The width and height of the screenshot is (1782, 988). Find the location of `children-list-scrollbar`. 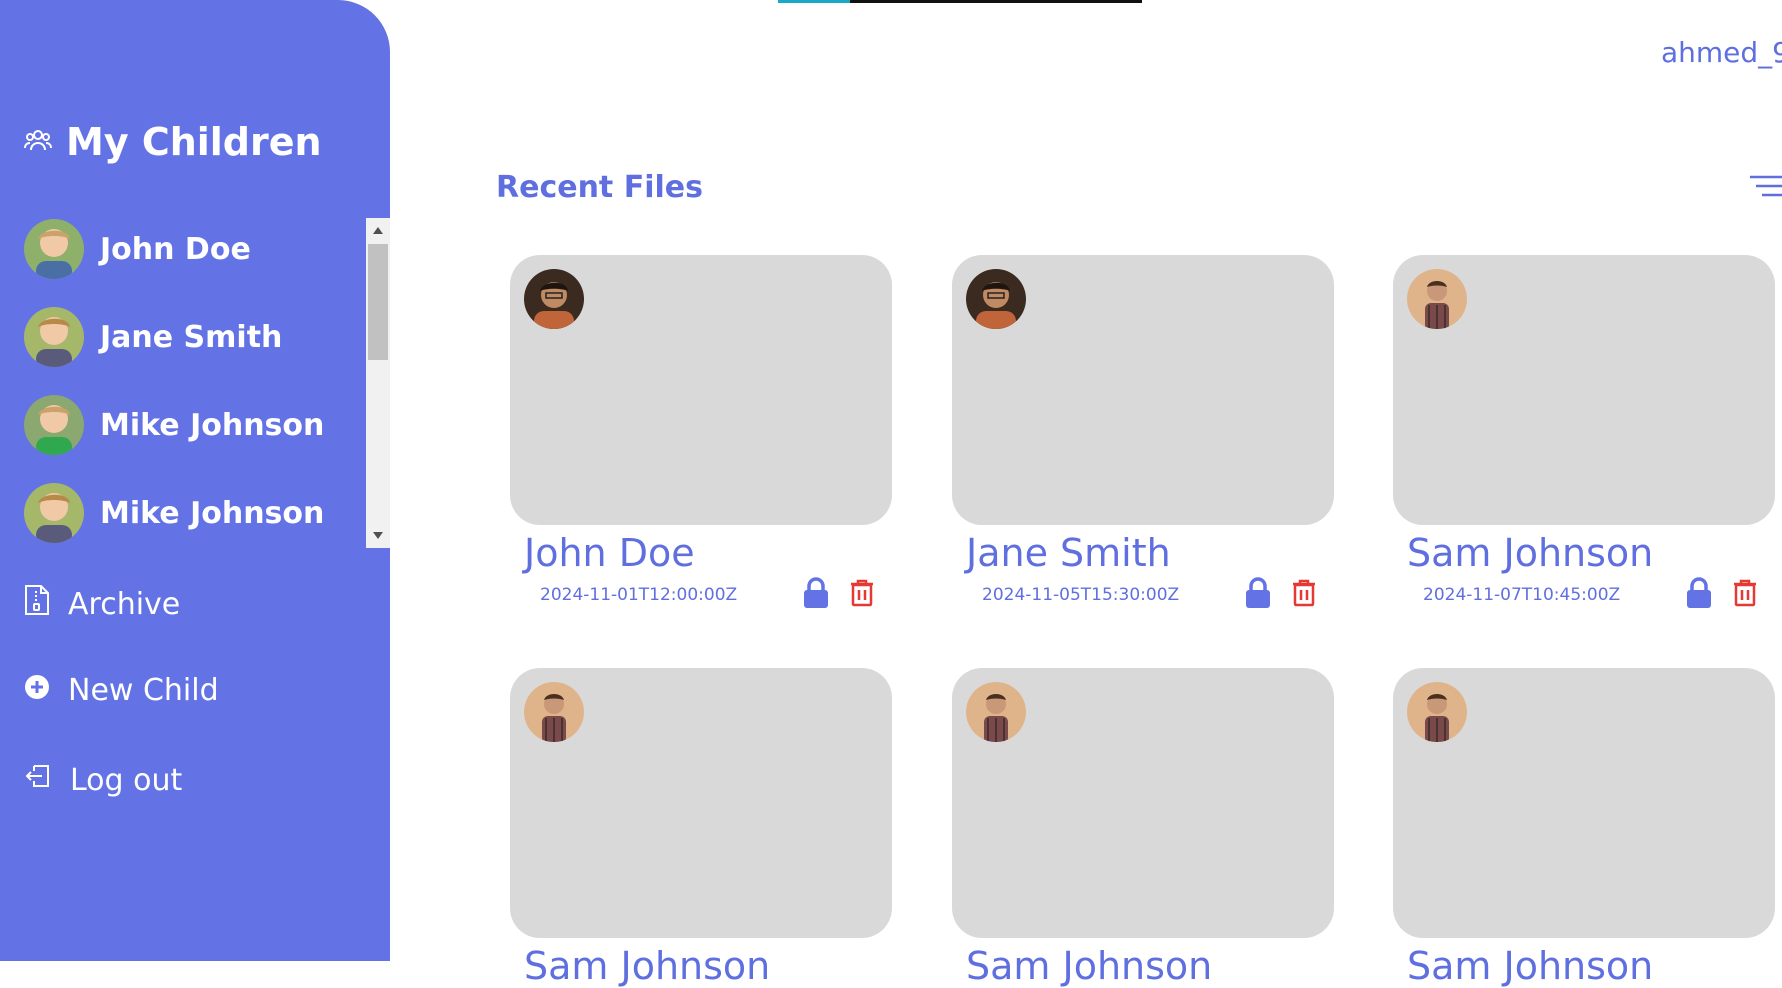

children-list-scrollbar is located at coordinates (378, 383).